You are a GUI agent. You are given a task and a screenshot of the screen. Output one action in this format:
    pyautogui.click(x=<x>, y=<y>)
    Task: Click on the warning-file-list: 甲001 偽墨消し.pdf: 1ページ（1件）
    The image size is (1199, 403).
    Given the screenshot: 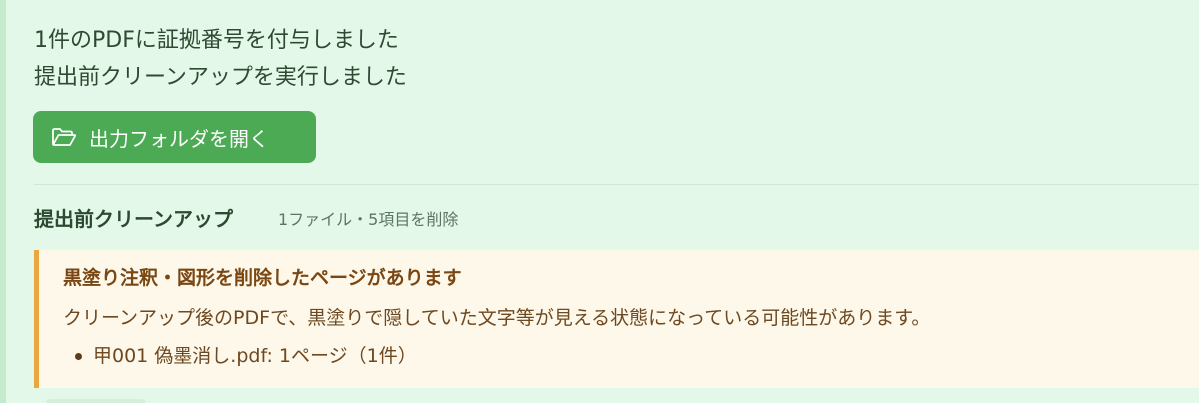 What is the action you would take?
    pyautogui.click(x=240, y=356)
    